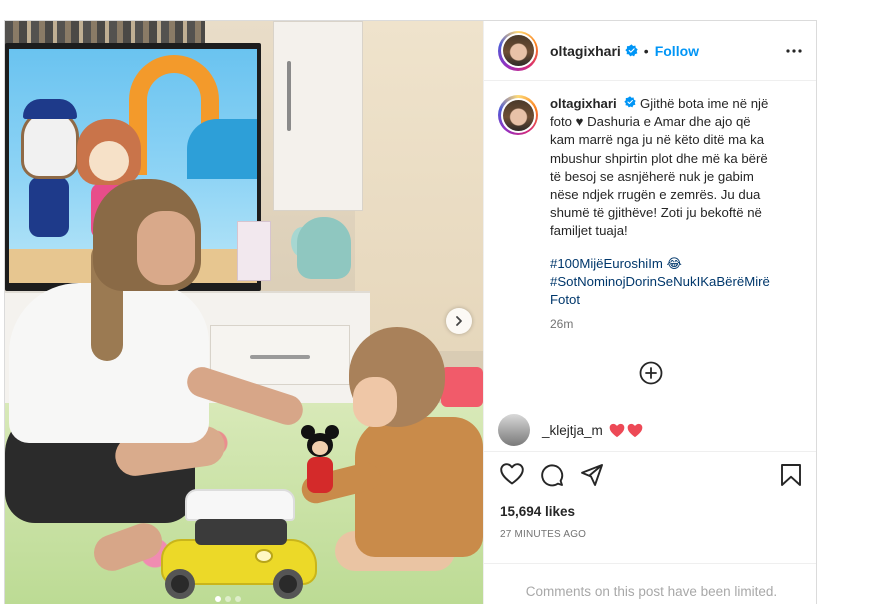  Describe the element at coordinates (241, 532) in the screenshot. I see `photo-toy-car-window` at that location.